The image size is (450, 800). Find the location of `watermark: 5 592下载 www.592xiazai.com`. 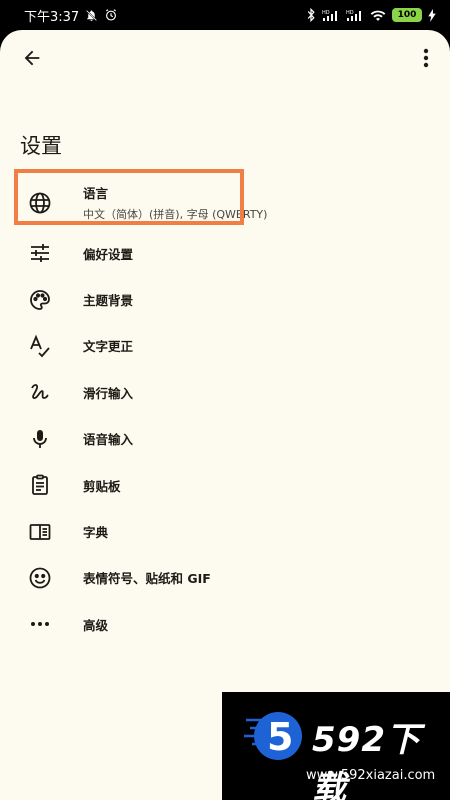

watermark: 5 592下载 www.592xiazai.com is located at coordinates (336, 746).